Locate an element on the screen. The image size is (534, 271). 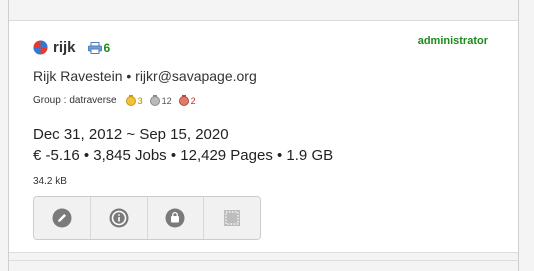
edit-button is located at coordinates (62, 218).